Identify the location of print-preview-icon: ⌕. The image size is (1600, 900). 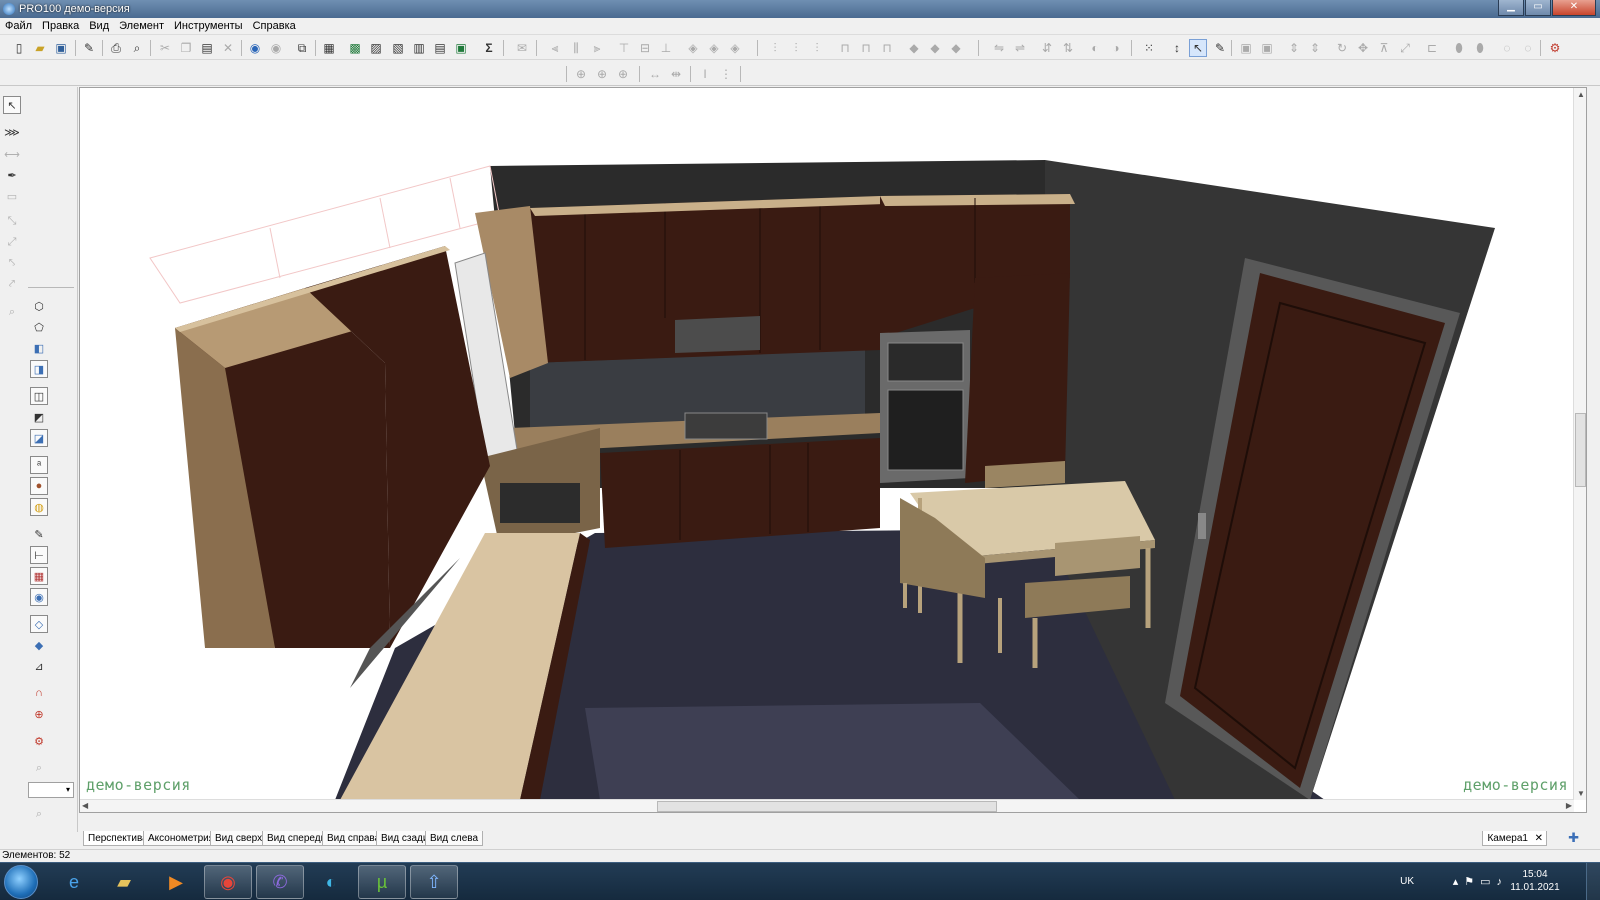
(137, 48).